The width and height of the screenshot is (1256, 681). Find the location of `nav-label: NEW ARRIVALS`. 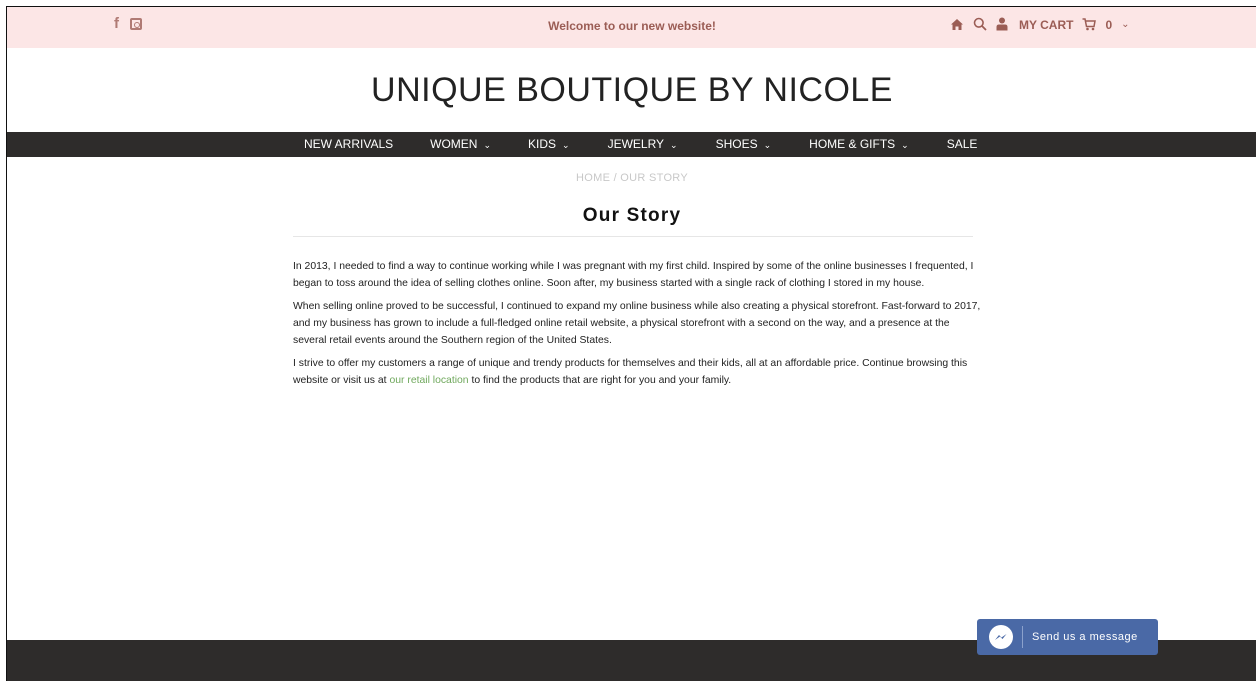

nav-label: NEW ARRIVALS is located at coordinates (349, 144).